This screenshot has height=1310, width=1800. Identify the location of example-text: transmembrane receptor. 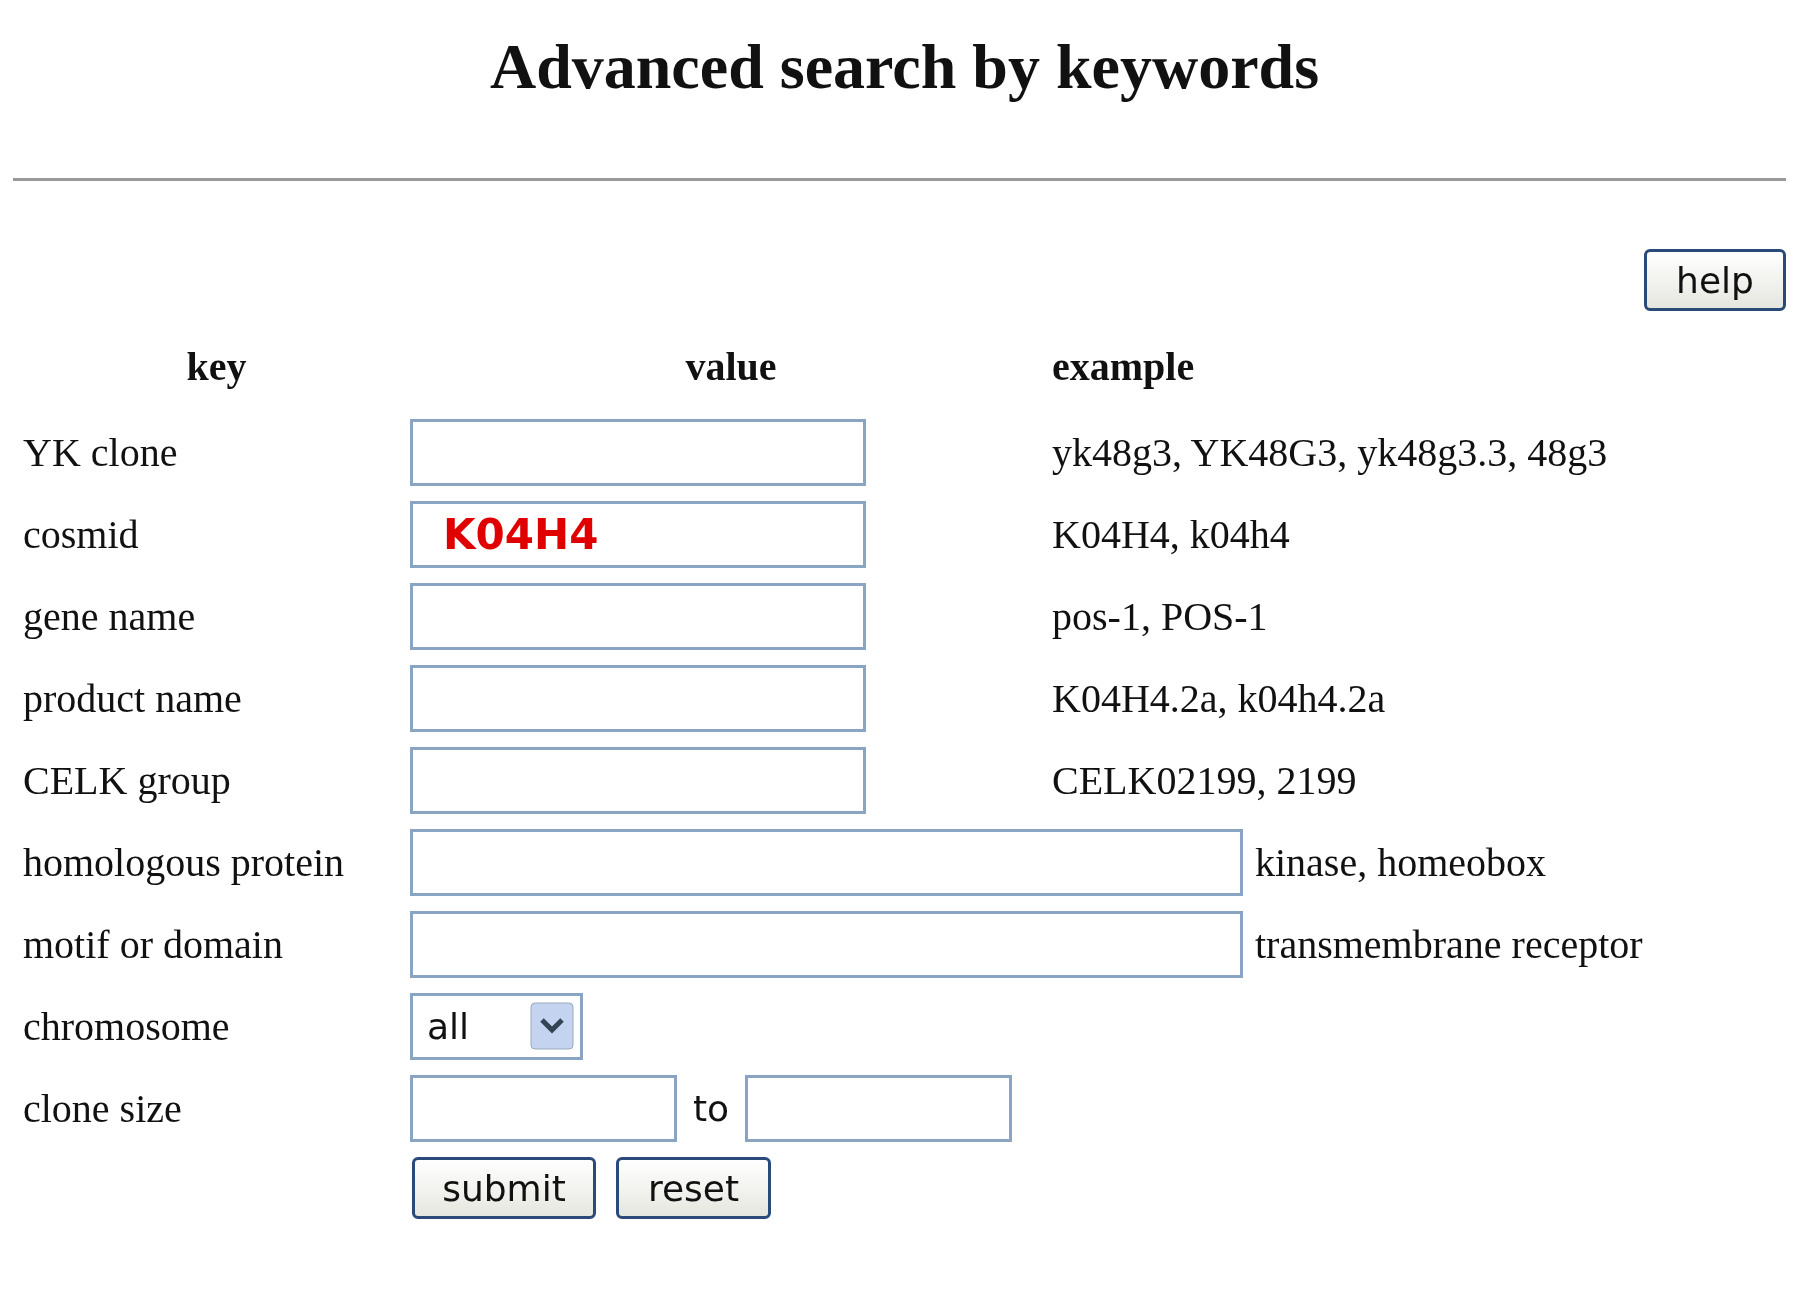
(1449, 944).